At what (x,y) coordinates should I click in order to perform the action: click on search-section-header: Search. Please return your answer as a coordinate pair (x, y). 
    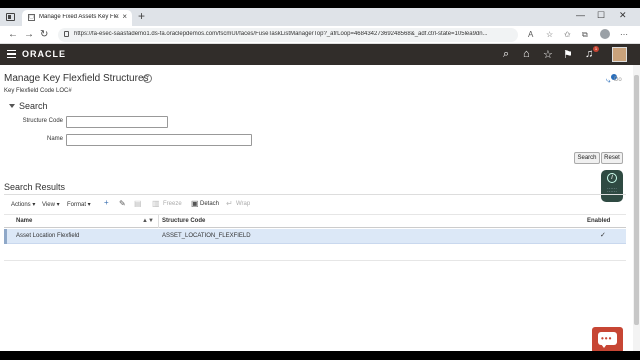
    Looking at the image, I should click on (33, 106).